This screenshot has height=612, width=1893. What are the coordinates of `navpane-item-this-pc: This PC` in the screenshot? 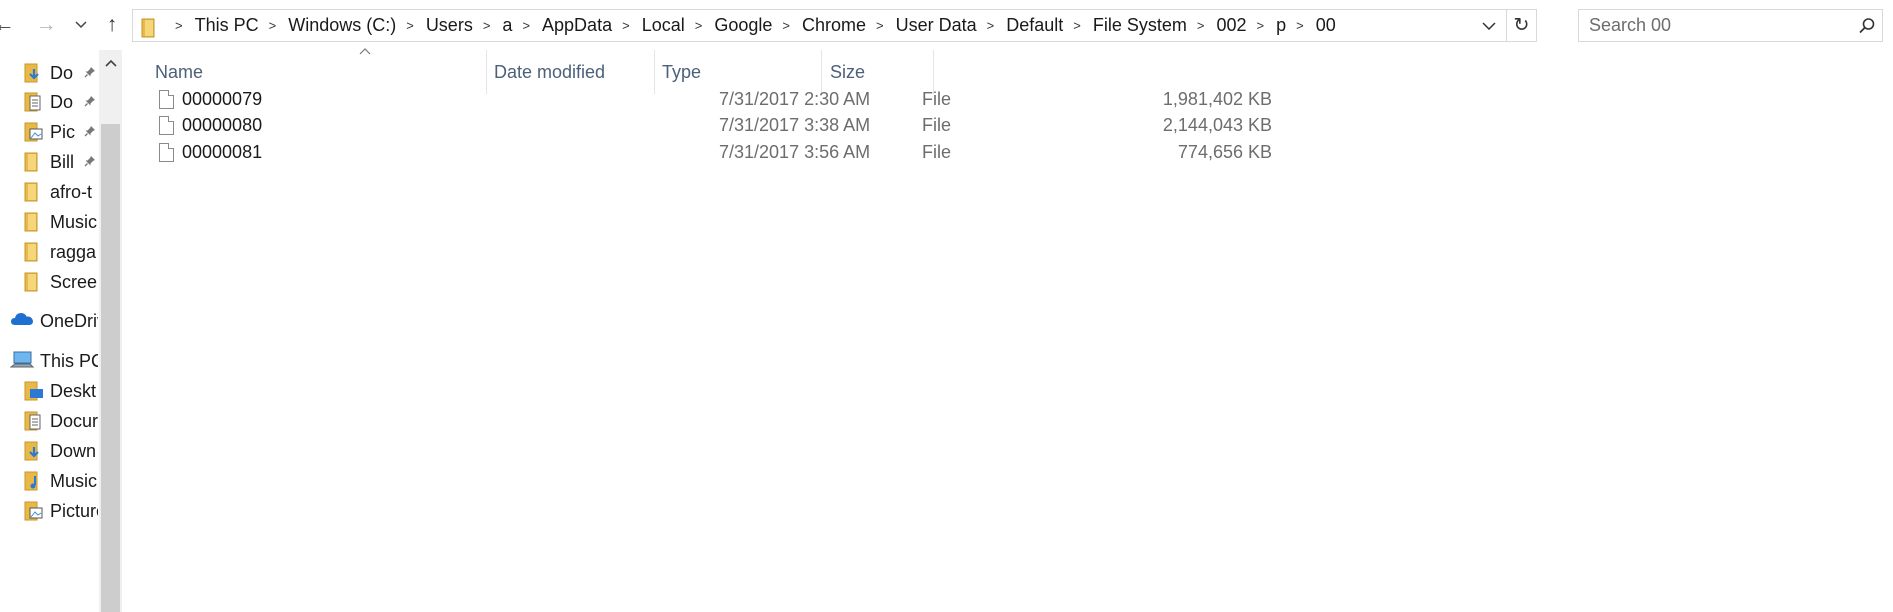 It's located at (49, 361).